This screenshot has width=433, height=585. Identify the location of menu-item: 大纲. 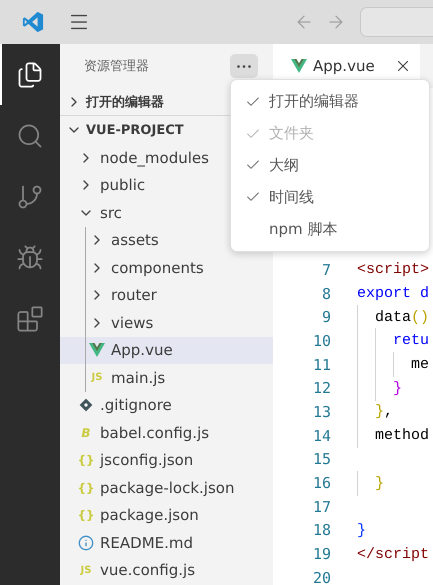
(330, 166).